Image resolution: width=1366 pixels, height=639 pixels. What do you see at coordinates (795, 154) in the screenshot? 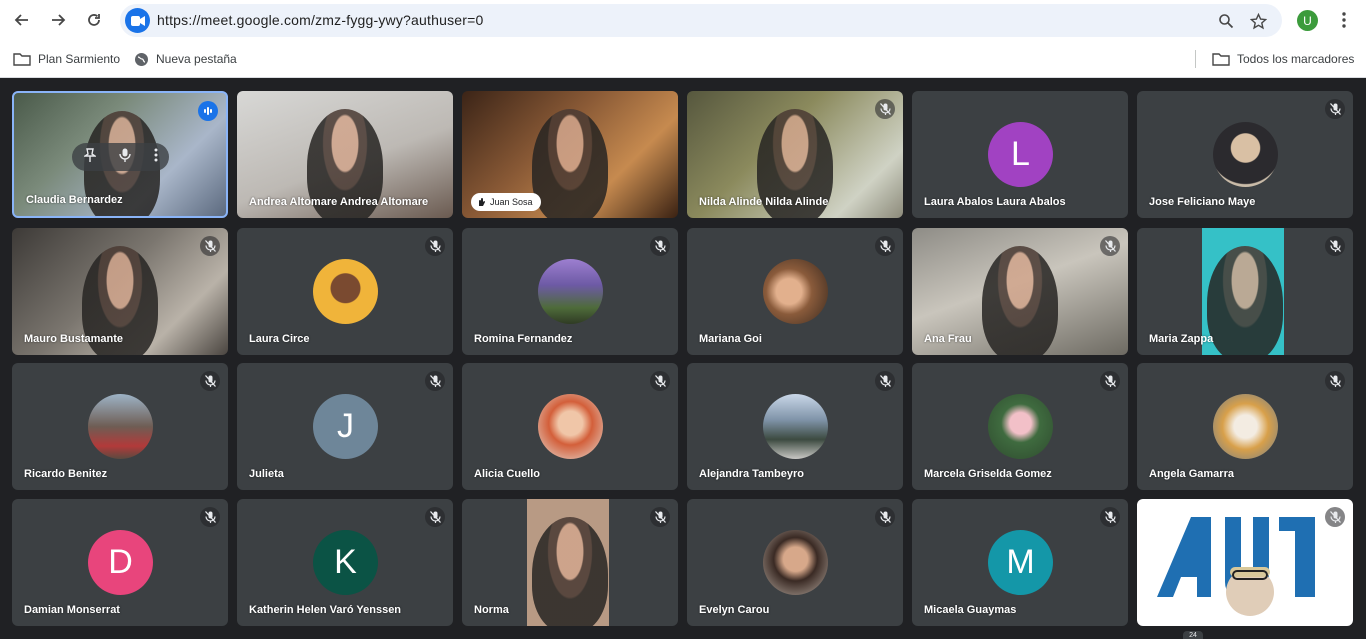
I see `participant-tile: Nilda Alinde Nilda Alinde` at bounding box center [795, 154].